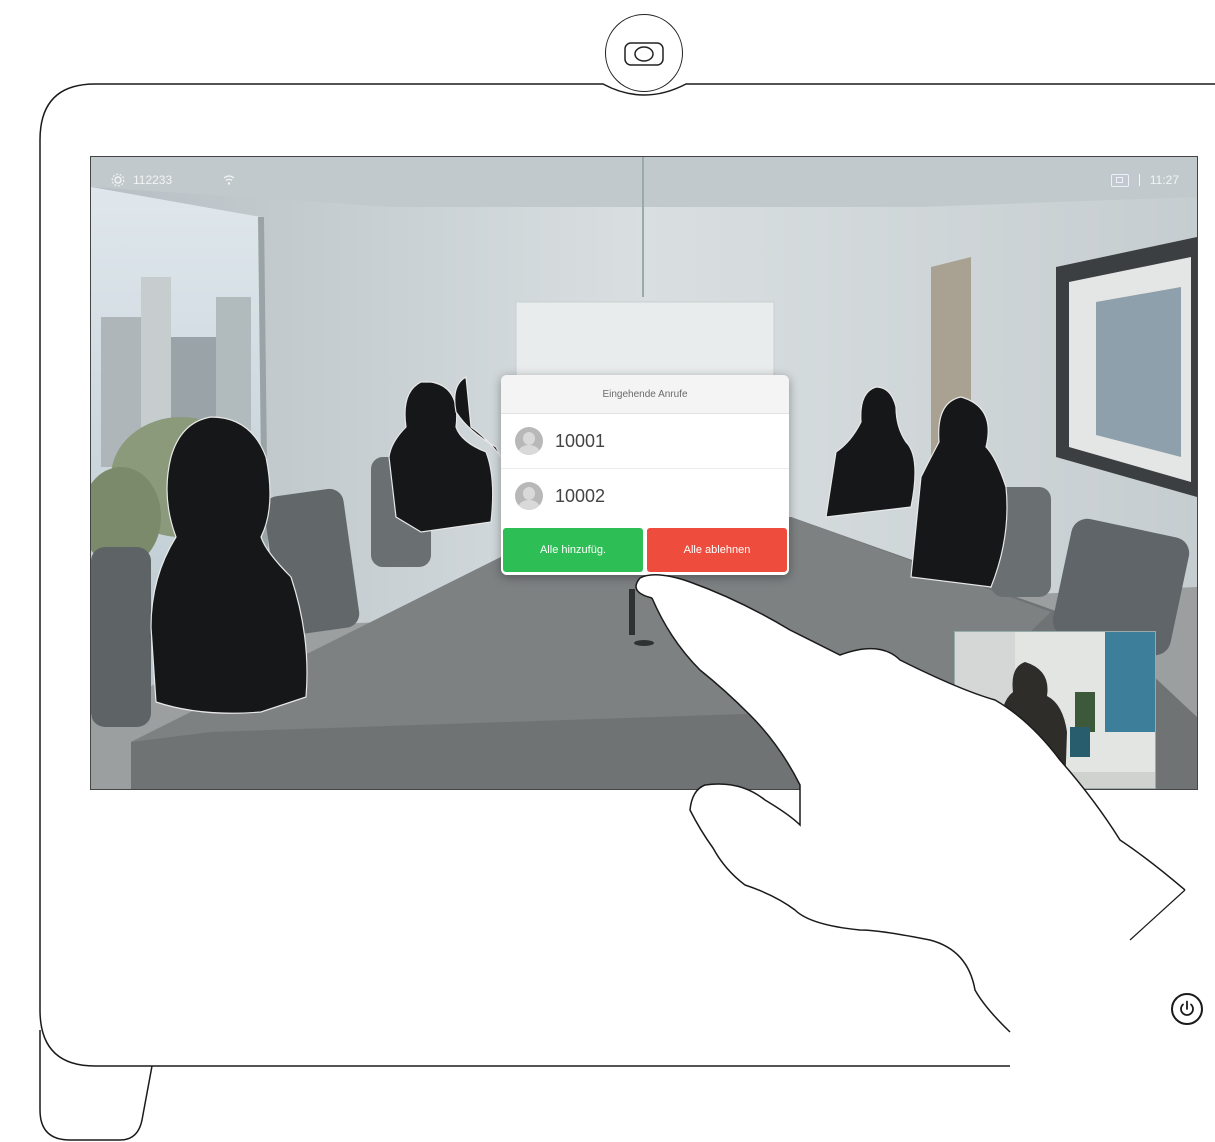 This screenshot has height=1142, width=1215. I want to click on self-view-video, so click(1055, 710).